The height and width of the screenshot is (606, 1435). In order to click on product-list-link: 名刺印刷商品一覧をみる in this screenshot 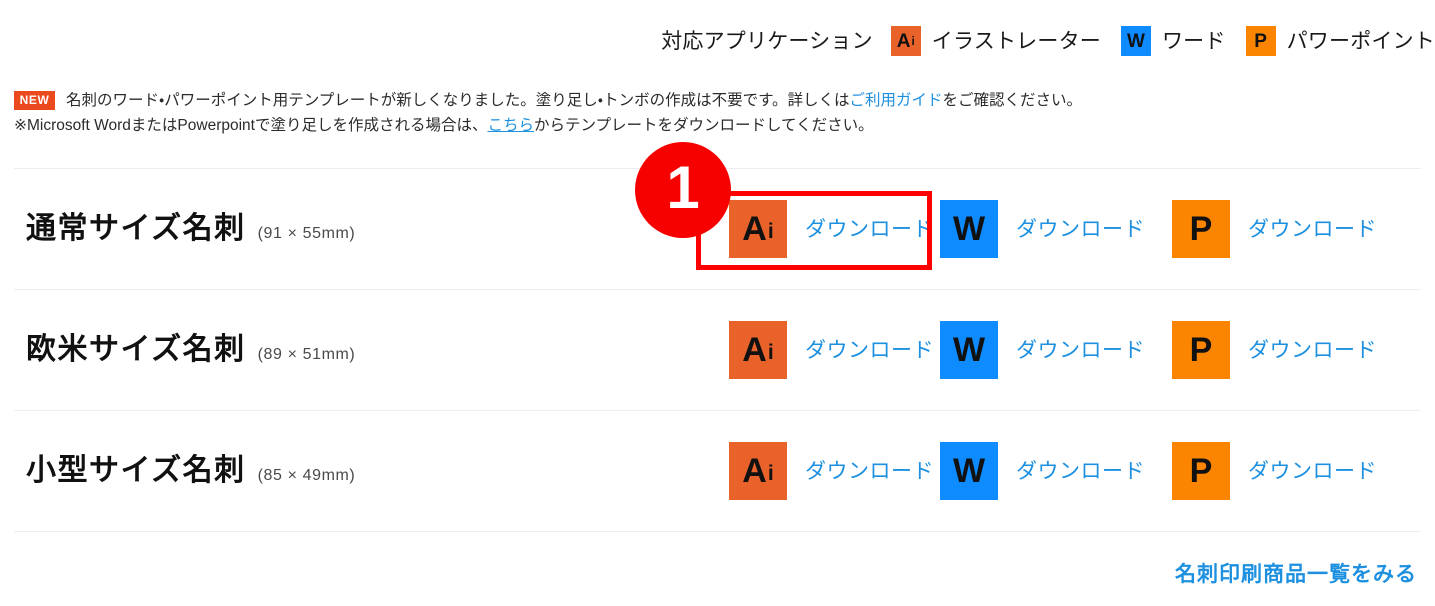, I will do `click(1296, 574)`.